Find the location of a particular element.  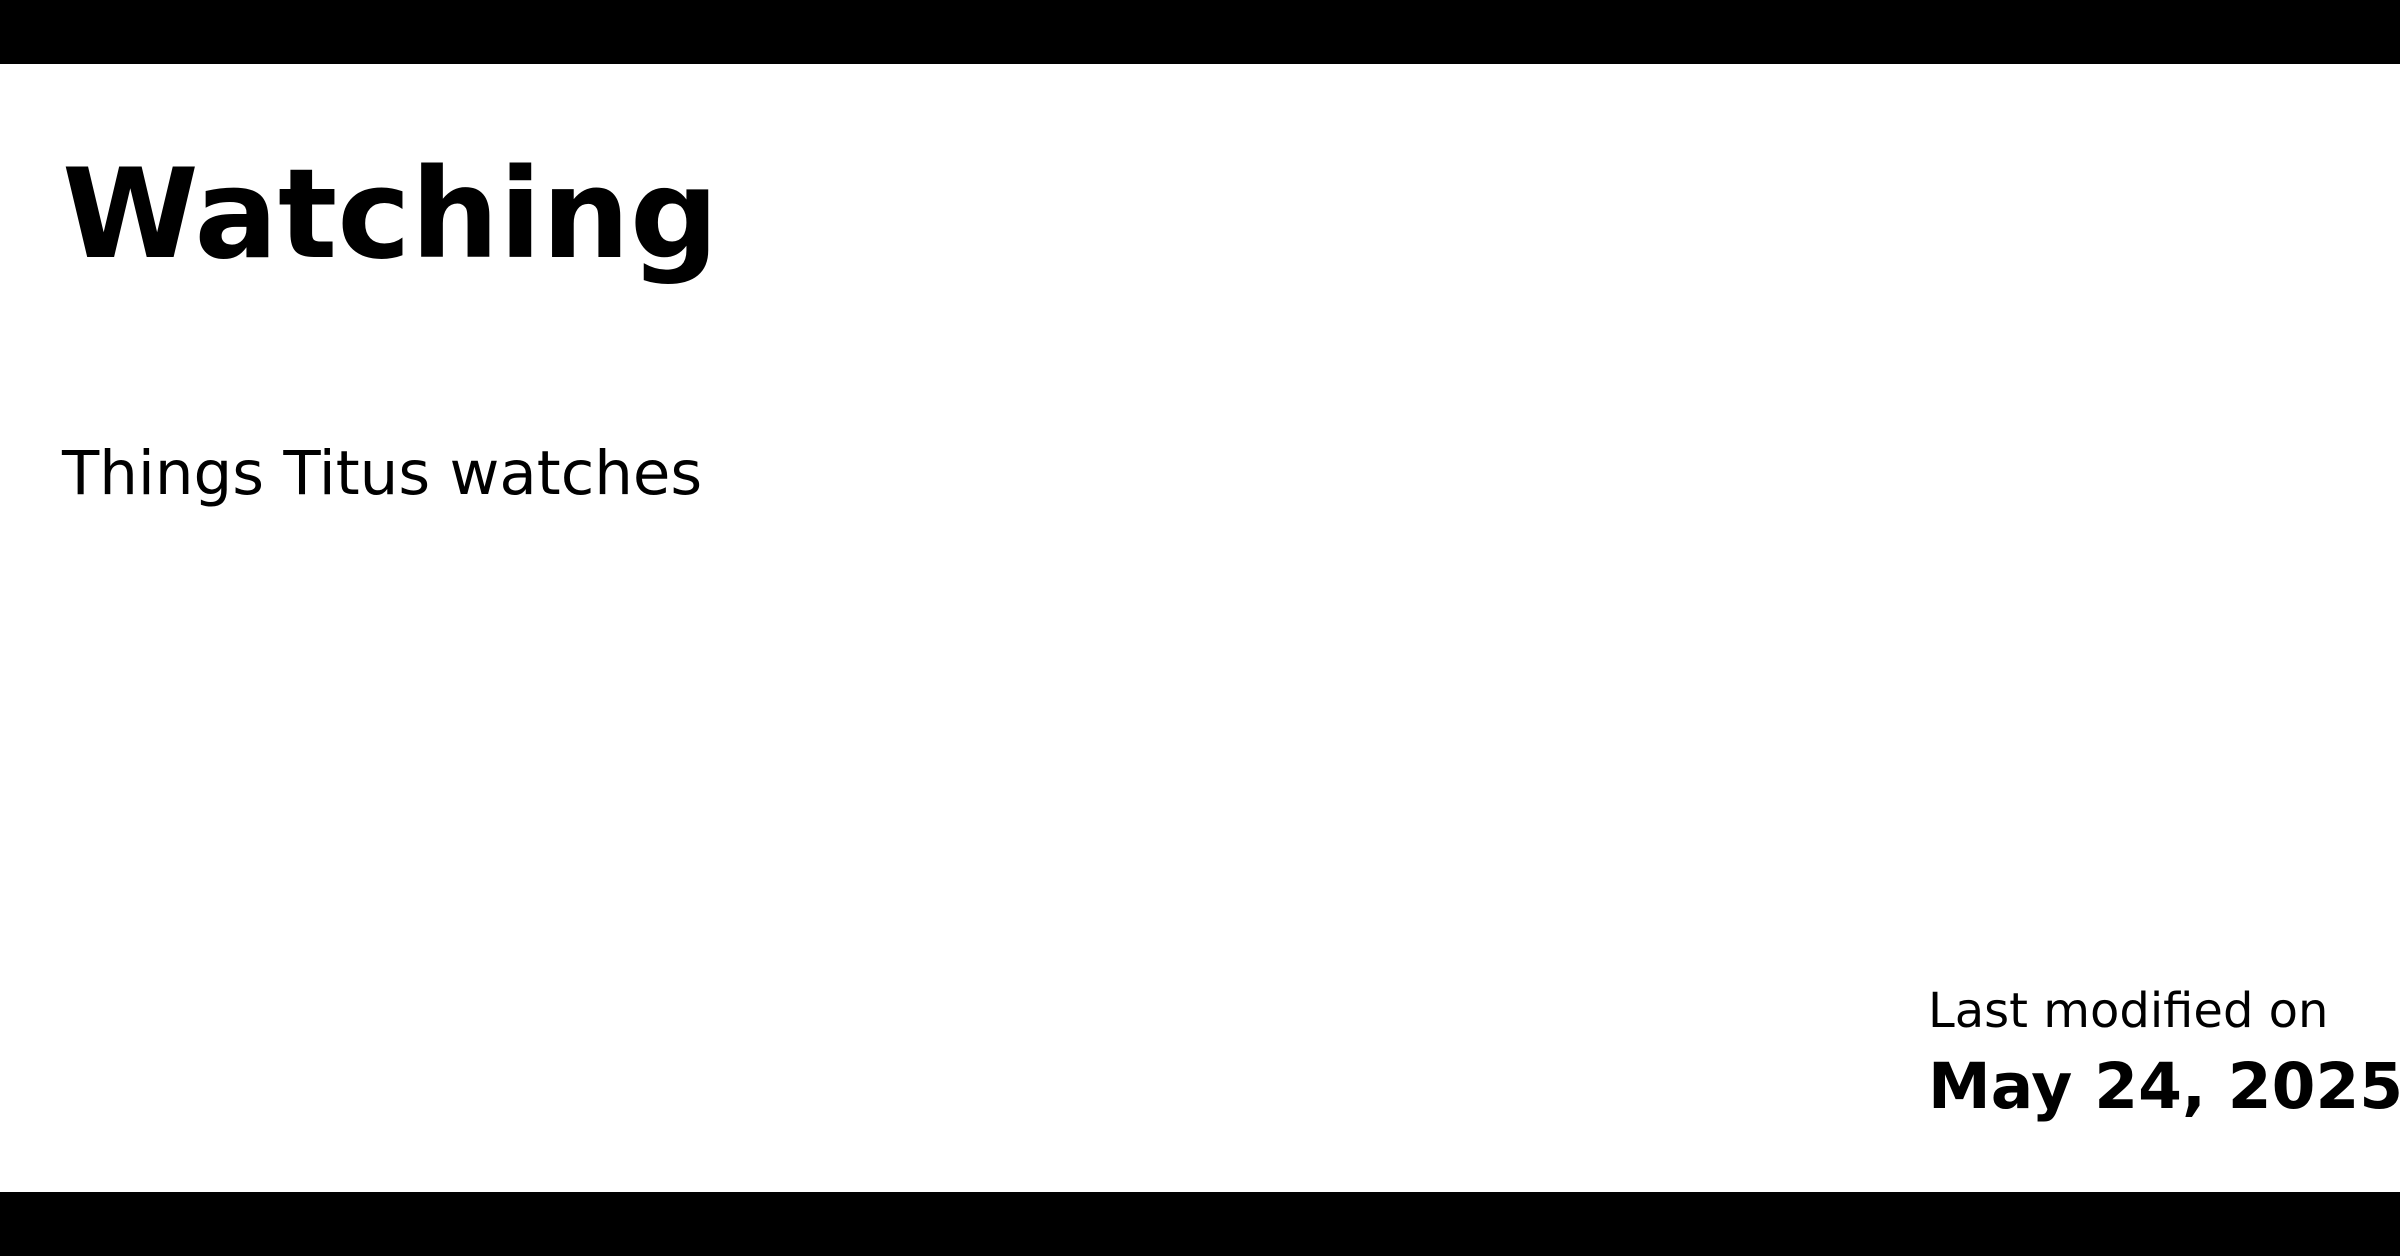

last-modified: Last modified on May 24, 2025 is located at coordinates (2164, 1054).